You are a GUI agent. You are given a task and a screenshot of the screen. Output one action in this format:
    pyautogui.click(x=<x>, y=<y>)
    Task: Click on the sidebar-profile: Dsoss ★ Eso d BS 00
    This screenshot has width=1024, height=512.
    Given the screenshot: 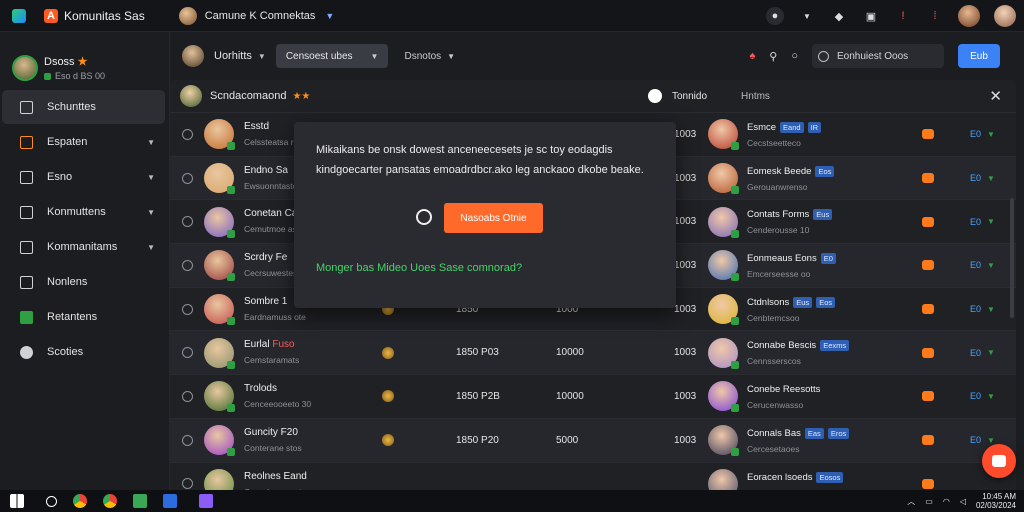 What is the action you would take?
    pyautogui.click(x=84, y=61)
    